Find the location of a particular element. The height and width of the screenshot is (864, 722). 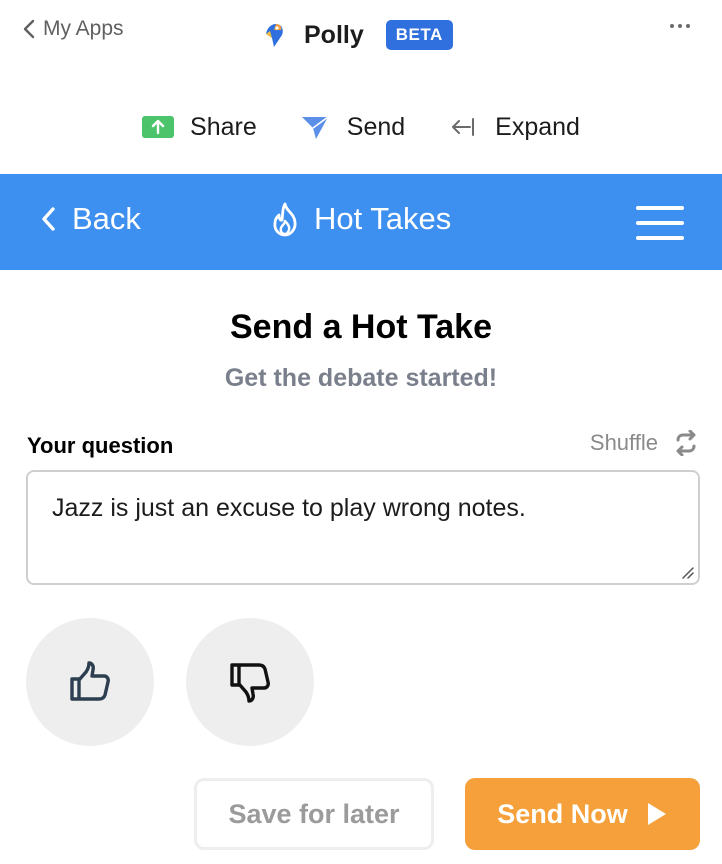

thumbs-down-button is located at coordinates (250, 682).